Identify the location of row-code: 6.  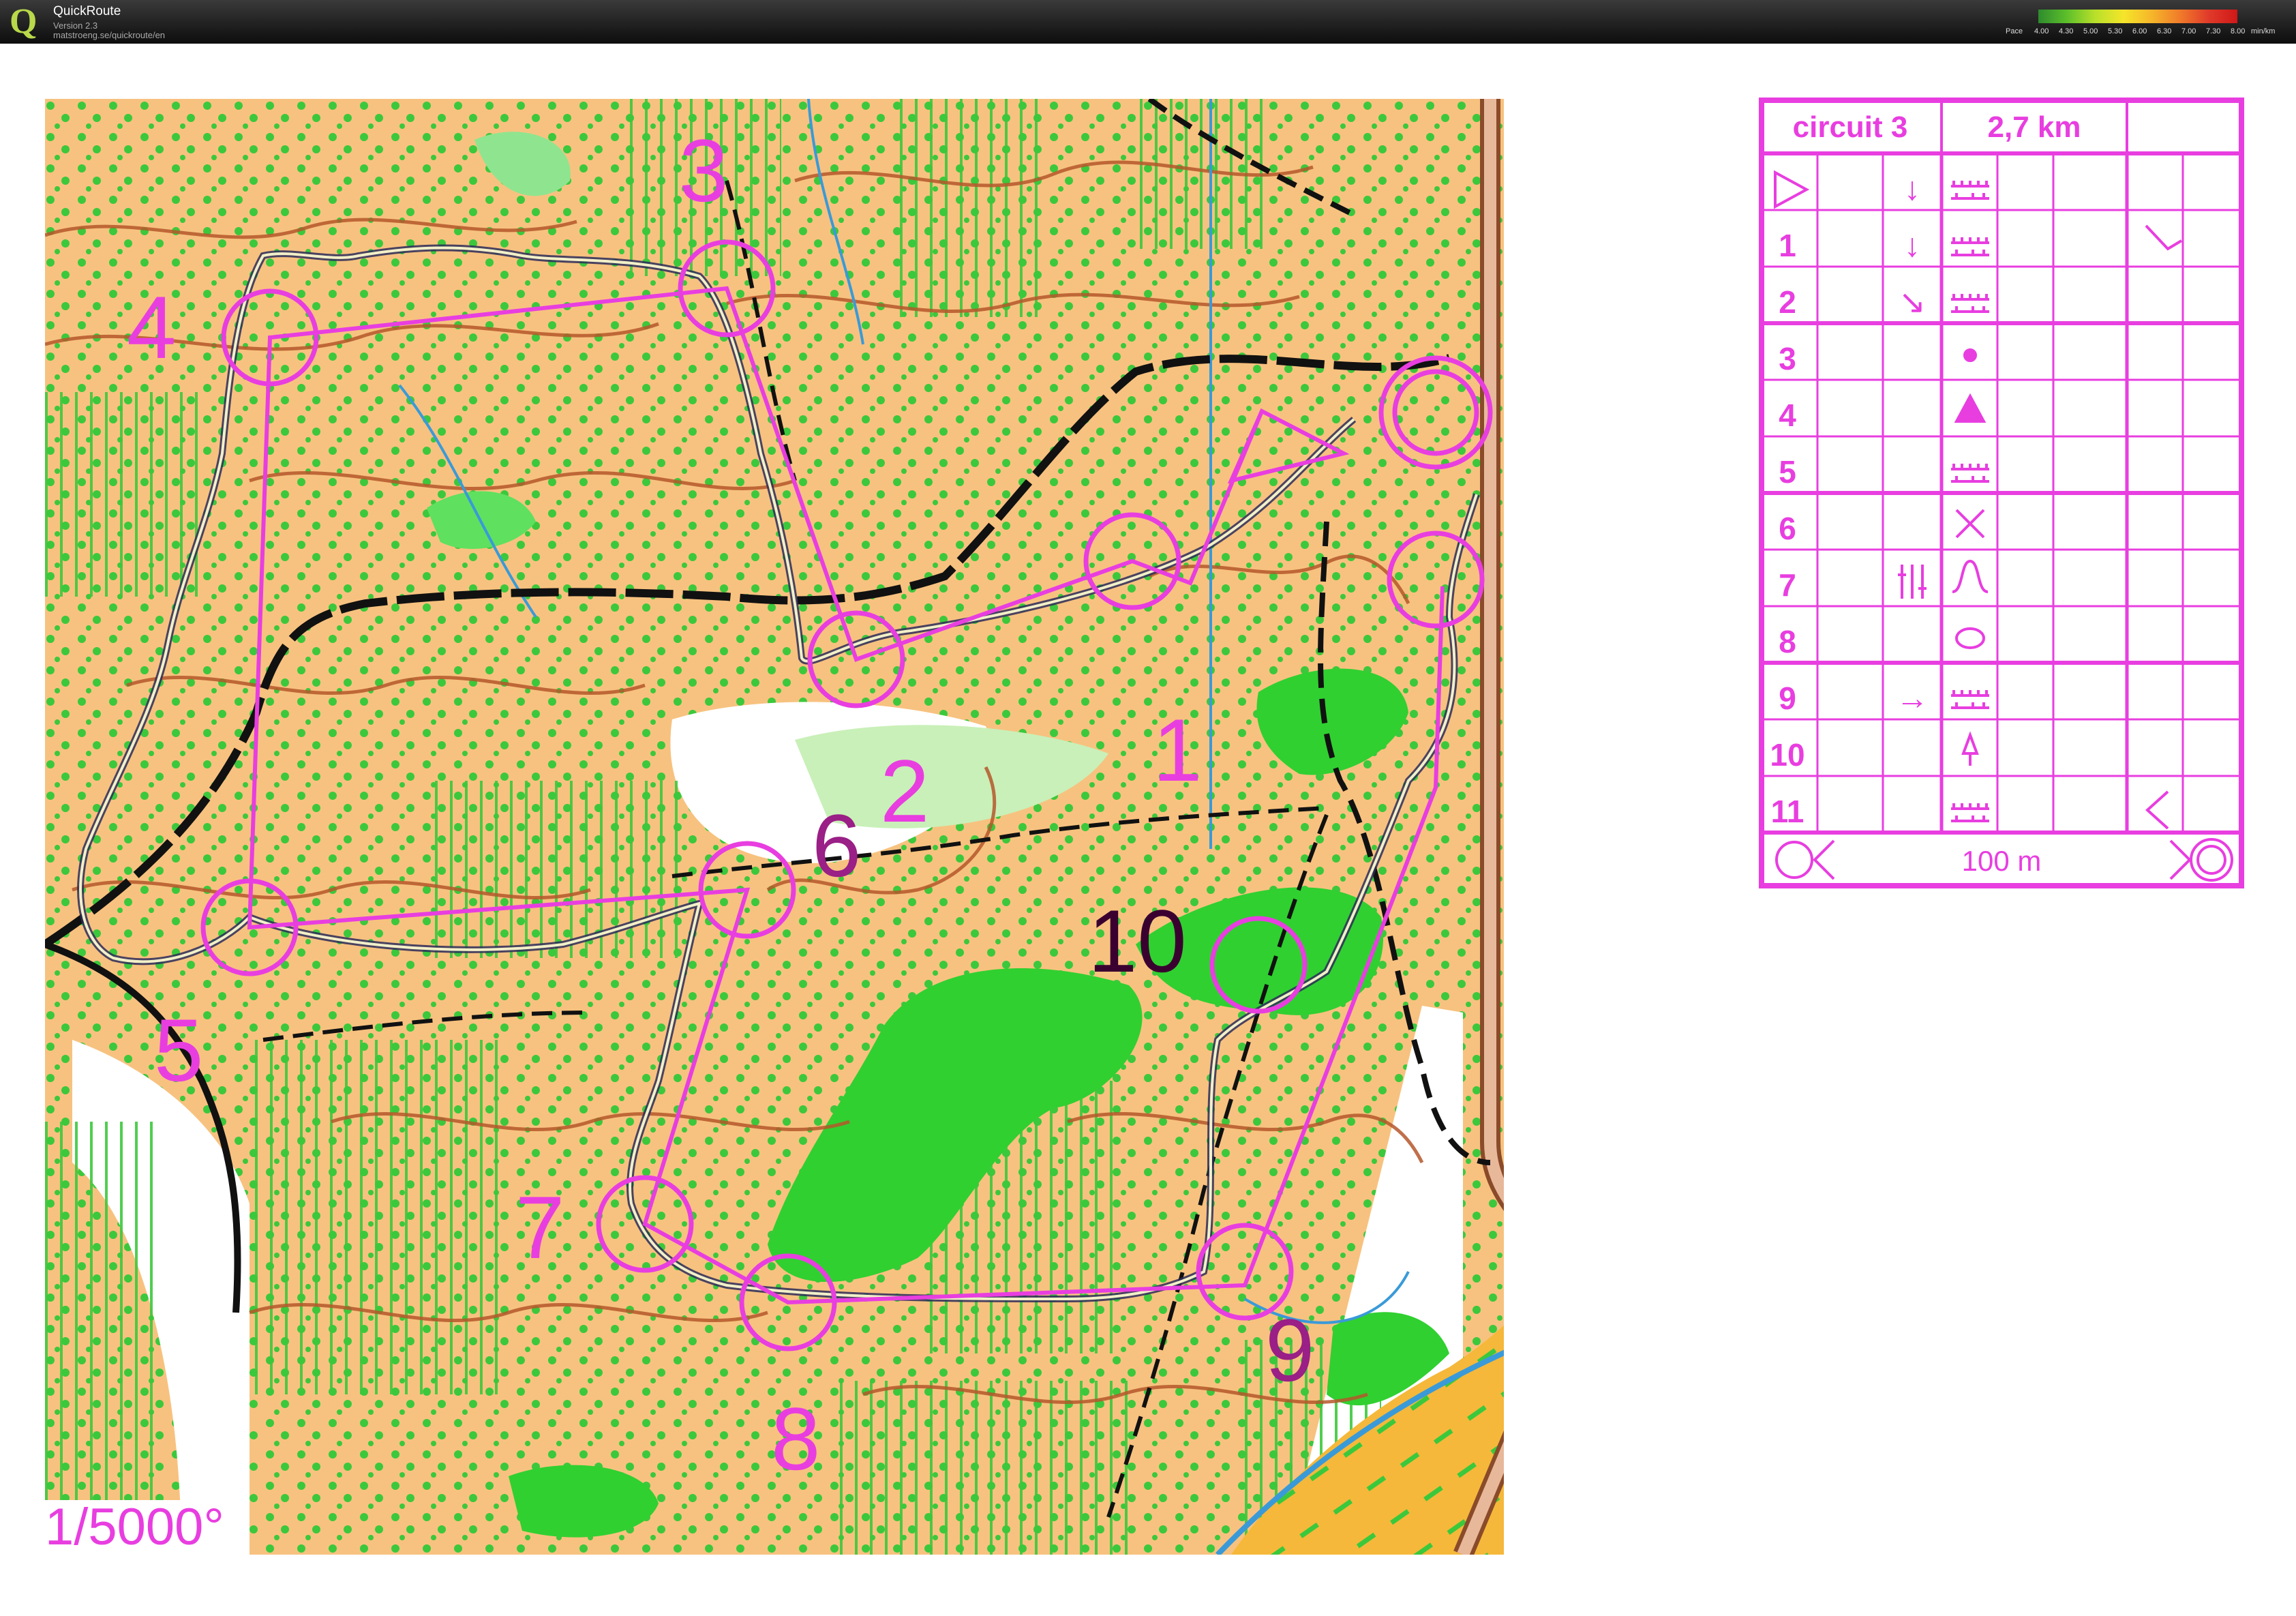
(1787, 528).